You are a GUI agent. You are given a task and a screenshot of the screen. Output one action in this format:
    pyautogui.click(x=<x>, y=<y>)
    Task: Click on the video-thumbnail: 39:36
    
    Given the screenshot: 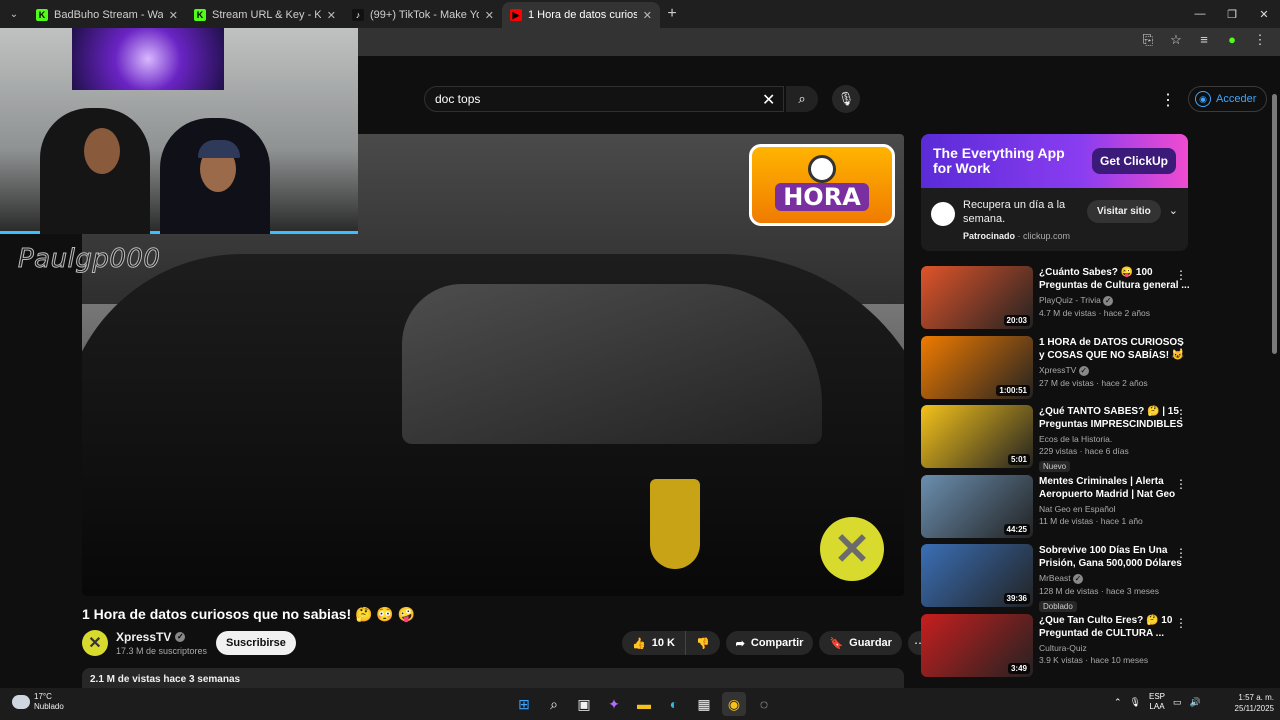 What is the action you would take?
    pyautogui.click(x=977, y=575)
    